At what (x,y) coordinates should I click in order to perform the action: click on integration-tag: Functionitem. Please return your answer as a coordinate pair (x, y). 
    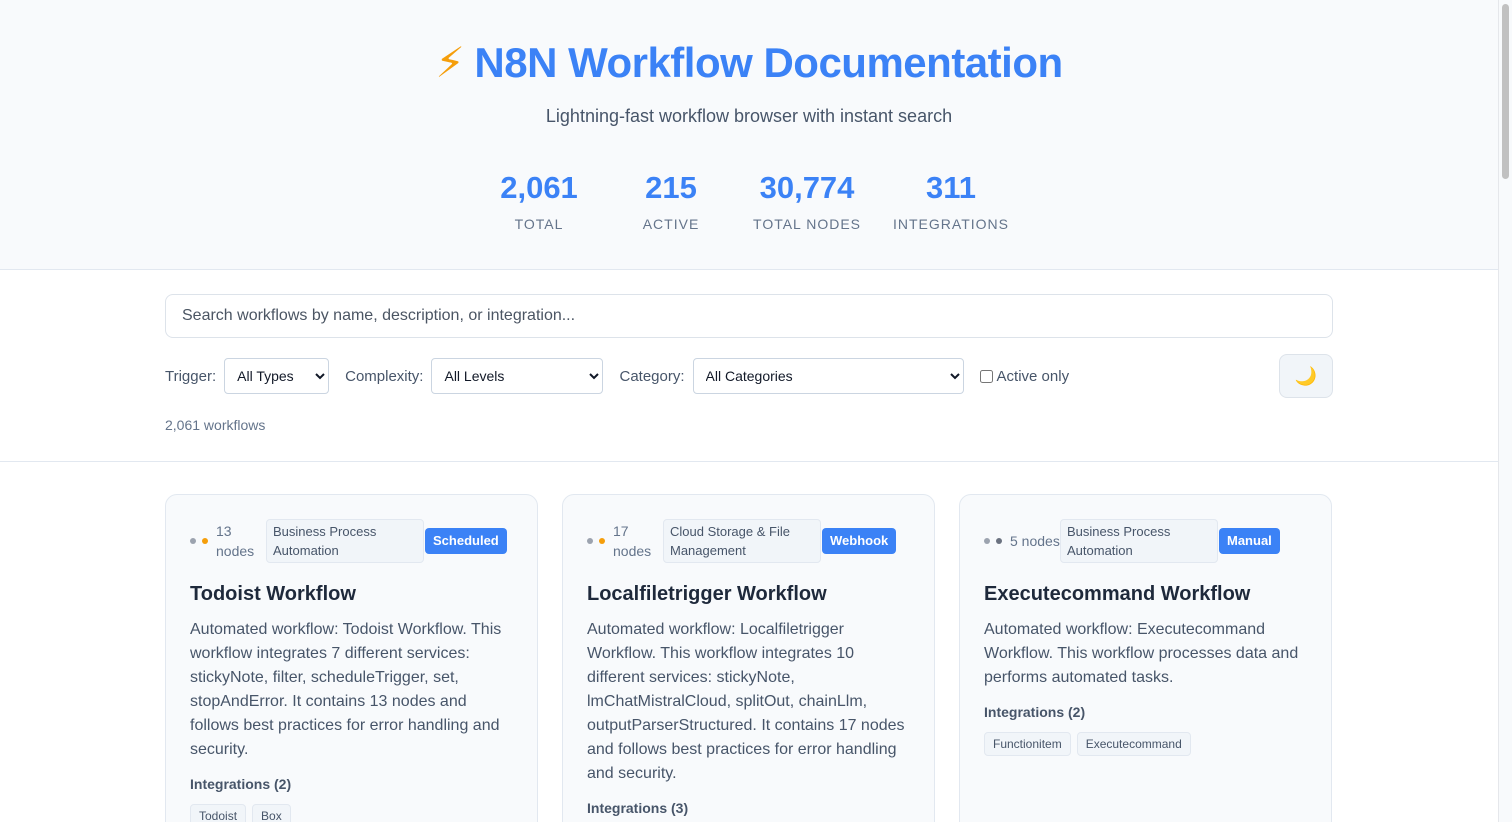
    Looking at the image, I should click on (1027, 744).